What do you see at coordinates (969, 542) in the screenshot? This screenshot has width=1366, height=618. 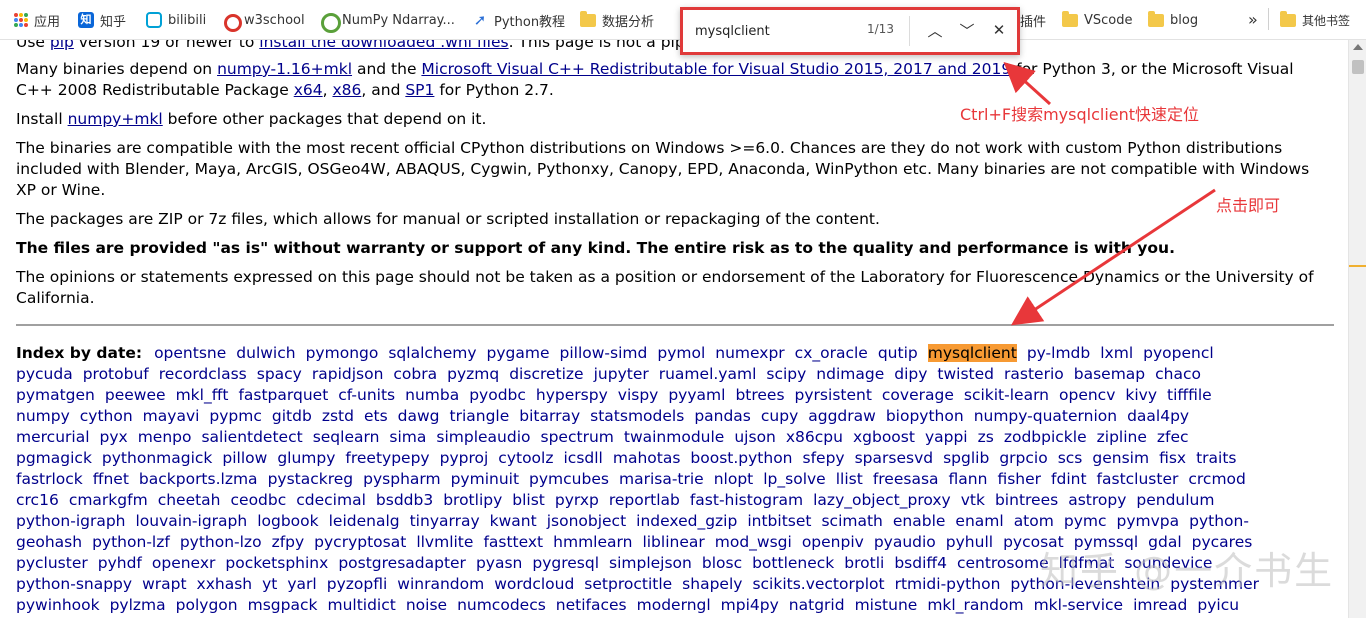 I see `package-link: pyhull` at bounding box center [969, 542].